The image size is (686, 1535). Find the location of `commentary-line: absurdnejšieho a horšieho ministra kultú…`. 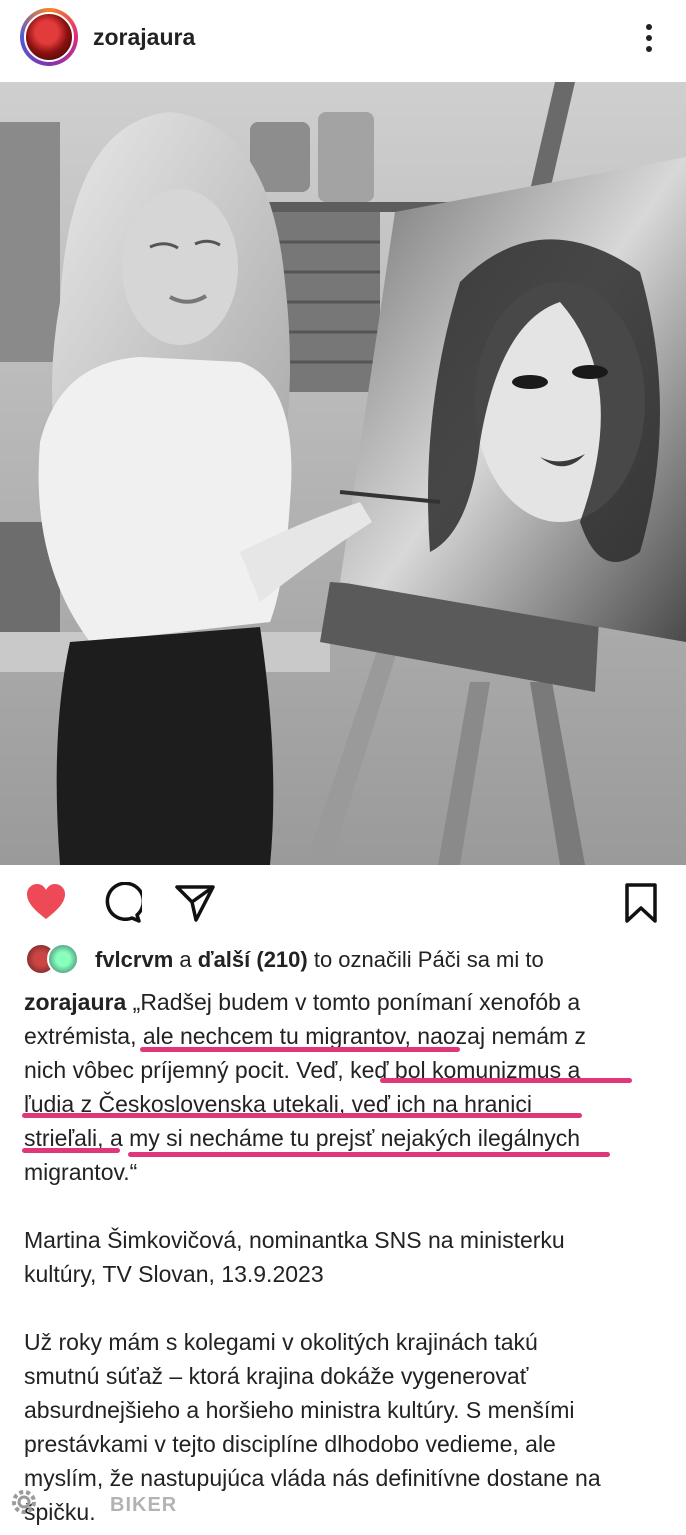

commentary-line: absurdnejšieho a horšieho ministra kultú… is located at coordinates (299, 1410).